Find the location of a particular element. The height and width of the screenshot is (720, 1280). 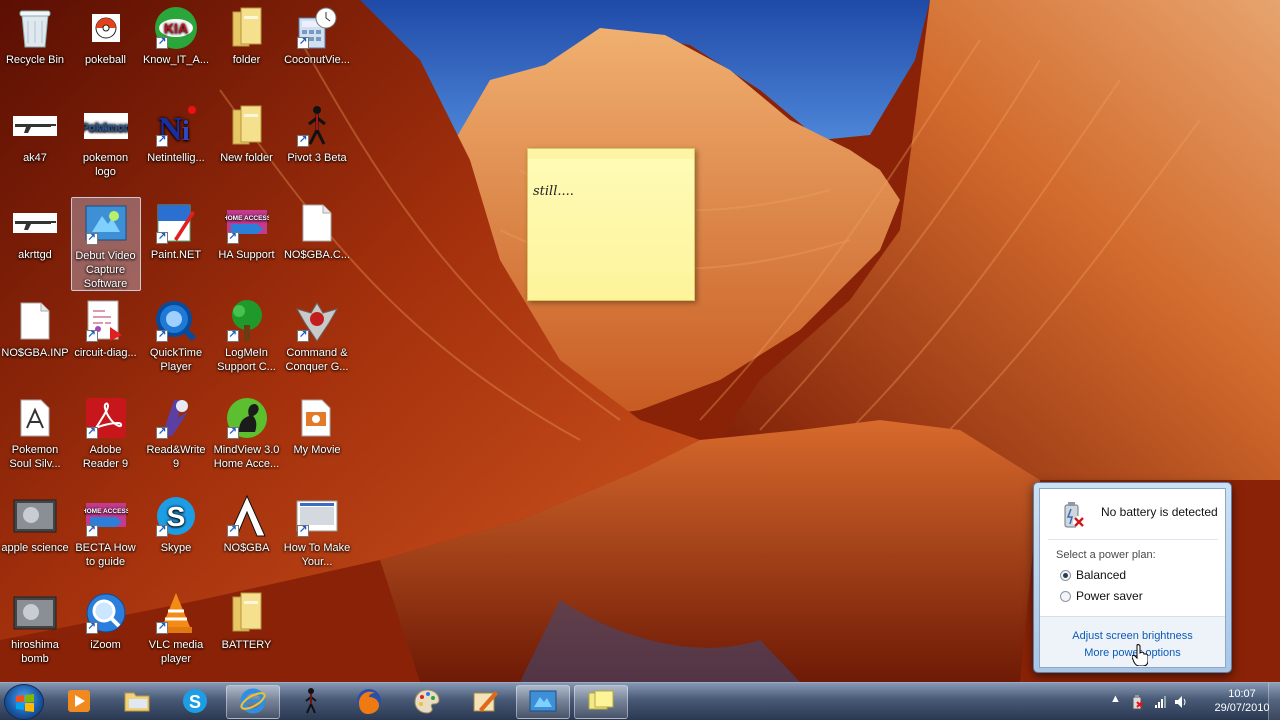

paint-palette-icon is located at coordinates (427, 702).